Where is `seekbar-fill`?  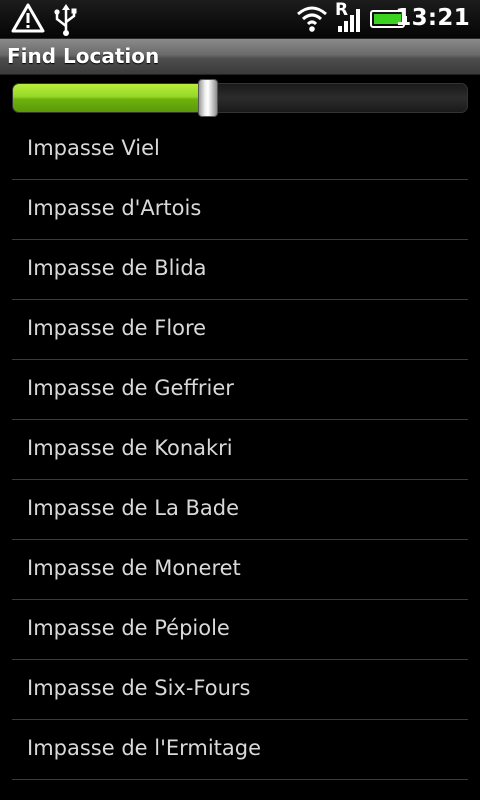
seekbar-fill is located at coordinates (111, 98).